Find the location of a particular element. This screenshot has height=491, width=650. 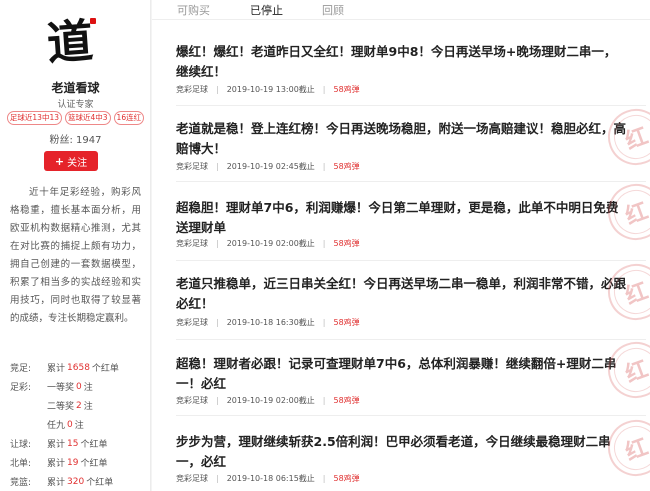

stat-row-jinglan: 竞篮: 累计 320 个红单 is located at coordinates (62, 482).